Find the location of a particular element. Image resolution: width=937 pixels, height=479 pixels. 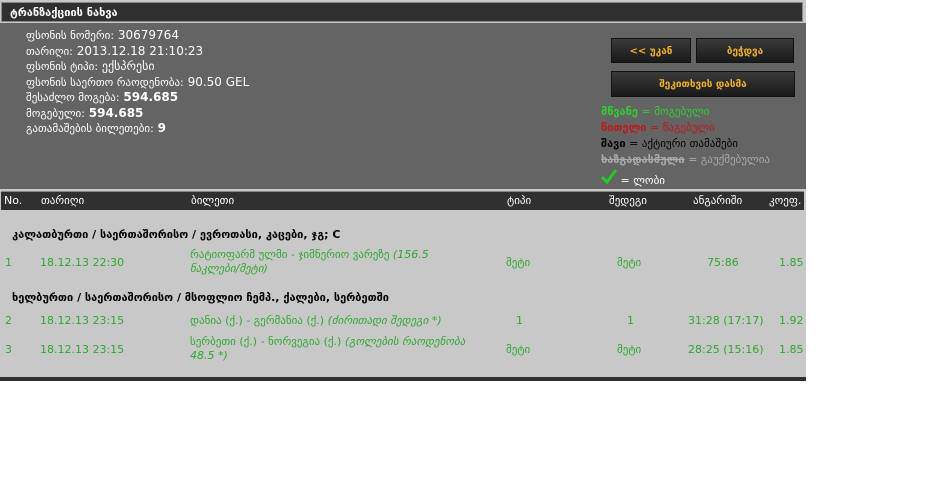

info-row-total: ფსონის საერთო რაოდენობა: 90.50 GEL is located at coordinates (138, 81).